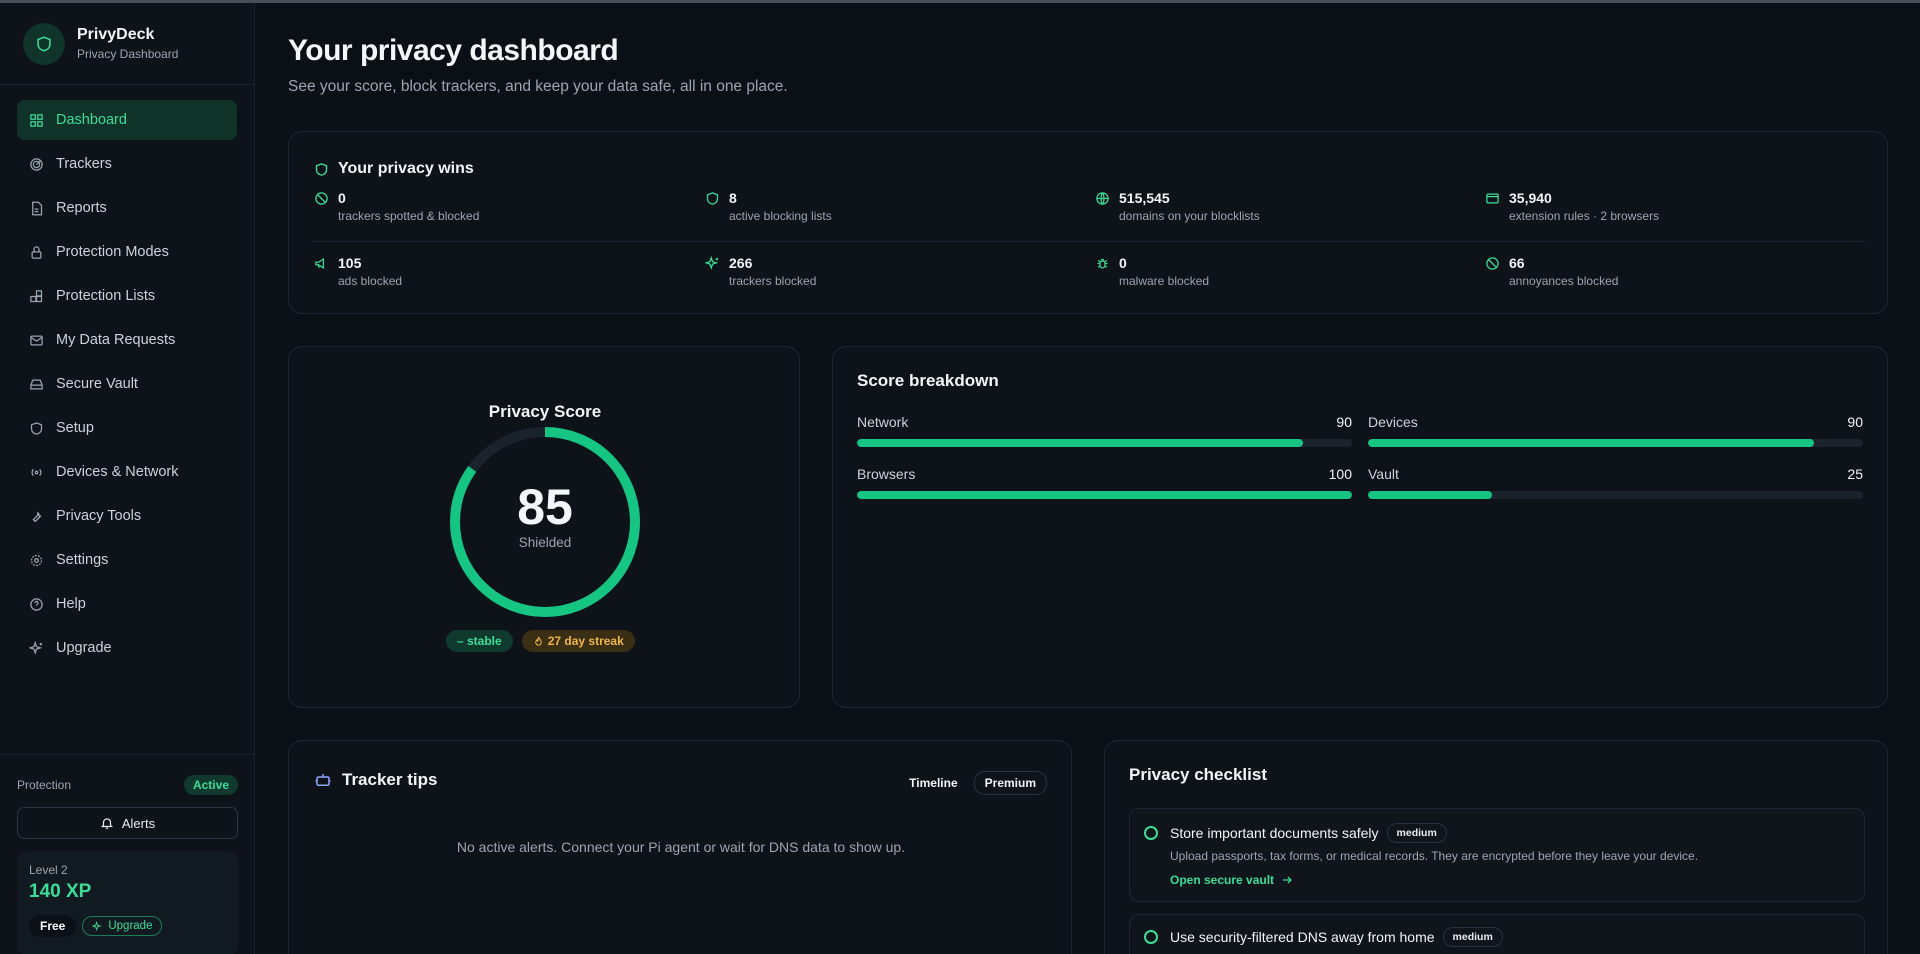  Describe the element at coordinates (1152, 271) in the screenshot. I see `stat-malware-blocked: 0 malware blocked` at that location.